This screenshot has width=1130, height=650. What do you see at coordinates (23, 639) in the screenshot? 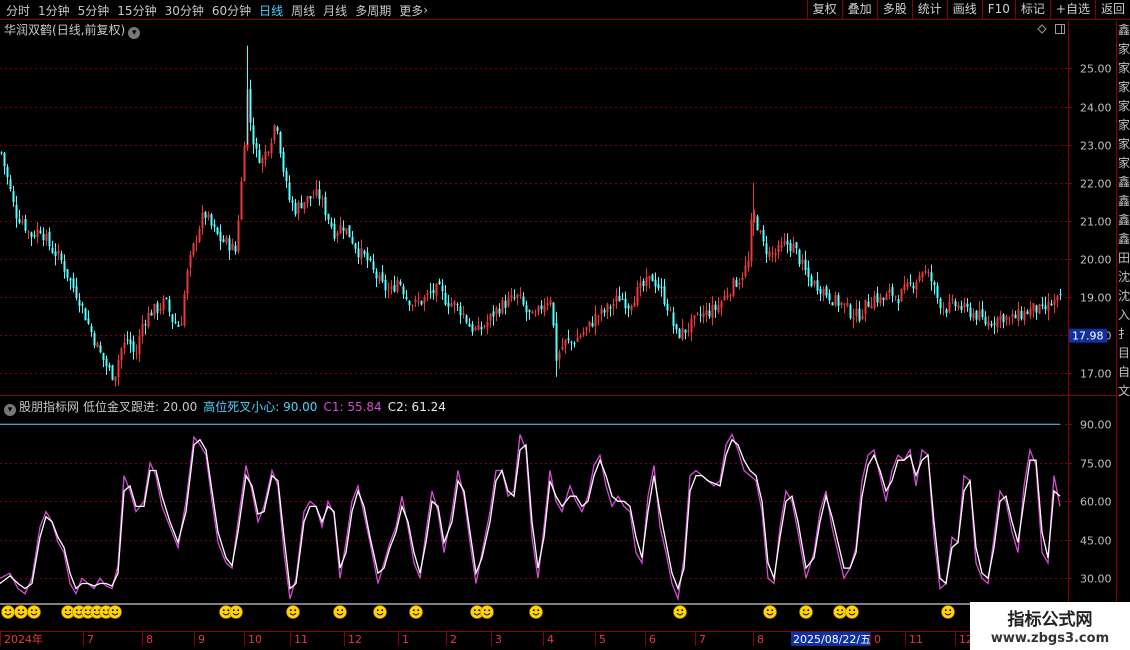
I see `x-tick-label: 2024年` at bounding box center [23, 639].